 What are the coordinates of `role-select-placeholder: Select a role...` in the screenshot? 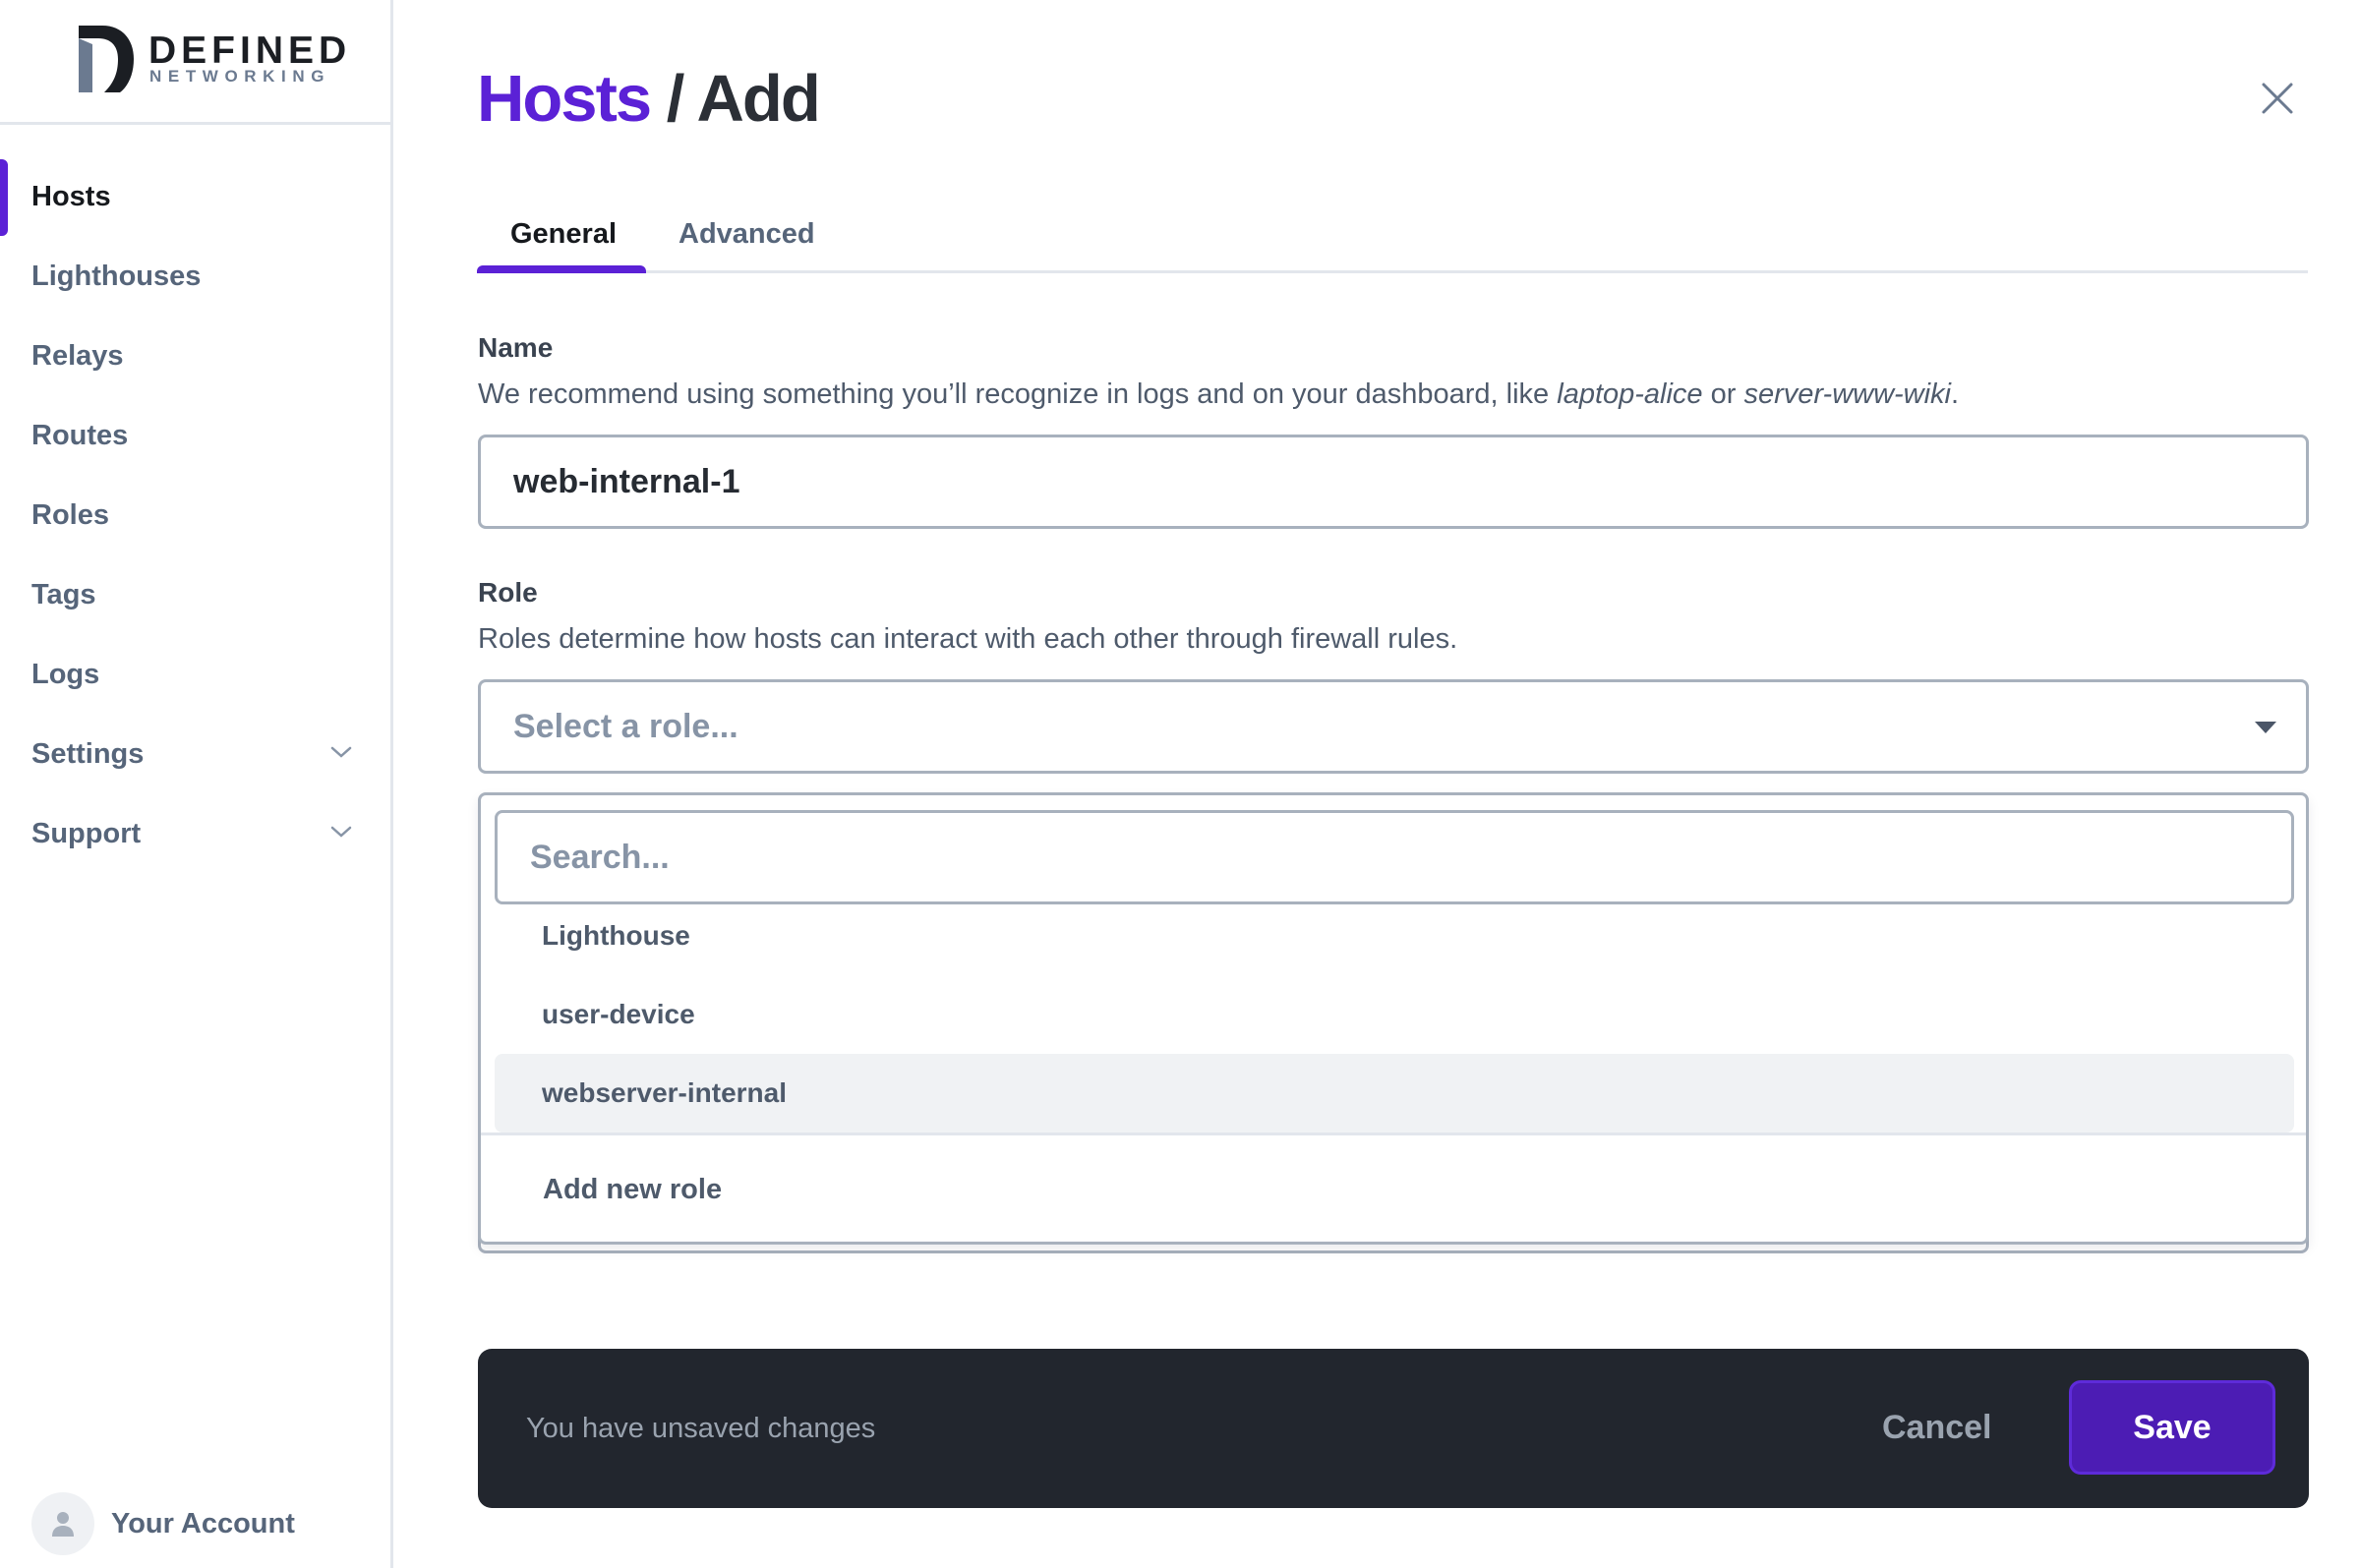 It's located at (625, 726).